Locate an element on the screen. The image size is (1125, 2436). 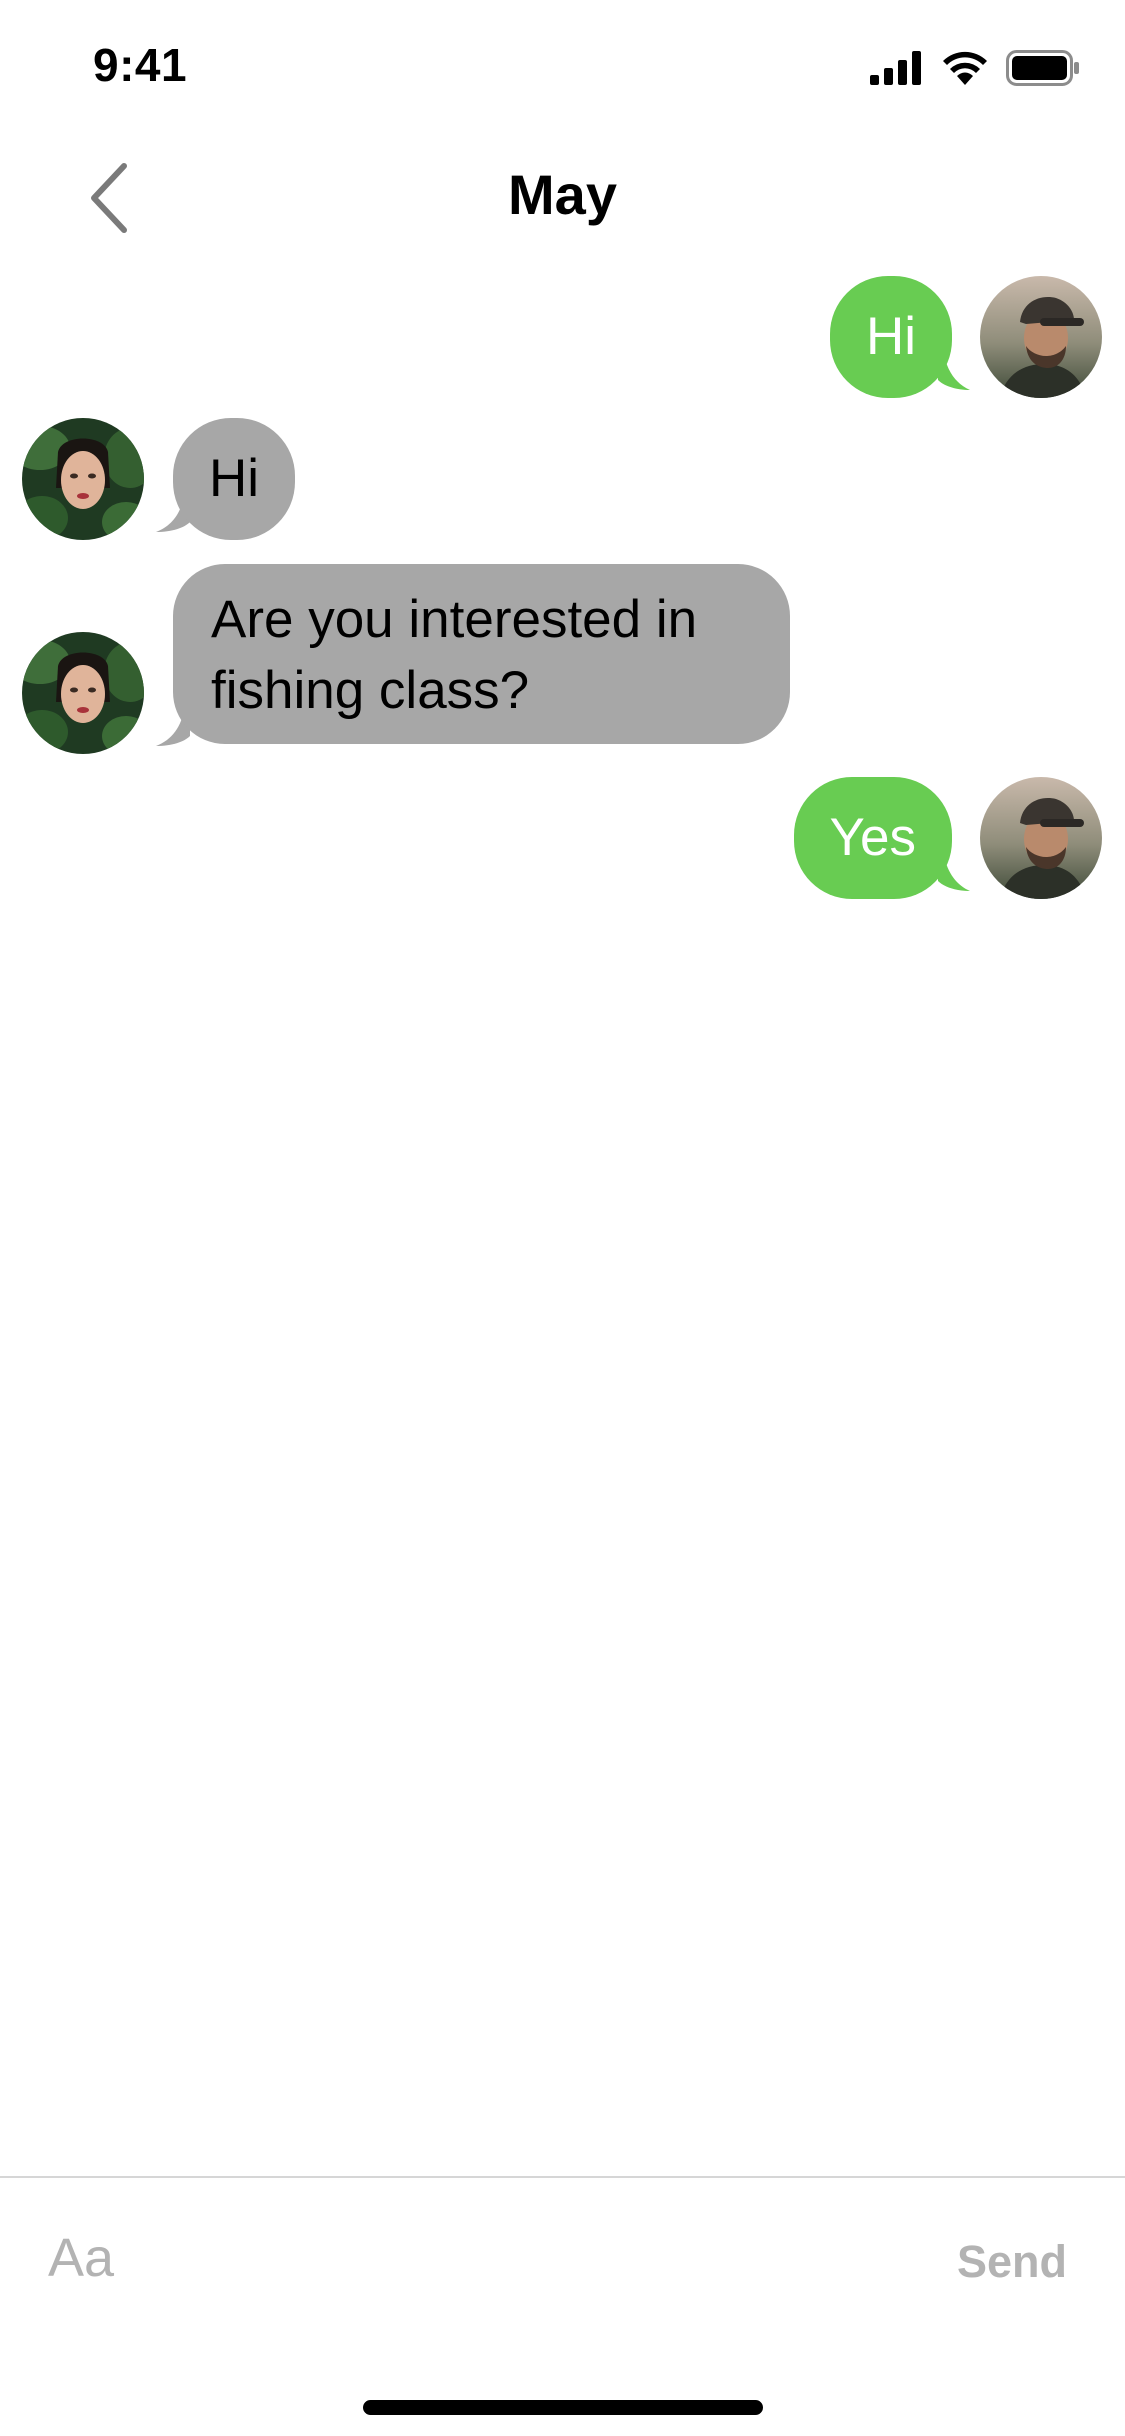
message-input is located at coordinates (473, 2258).